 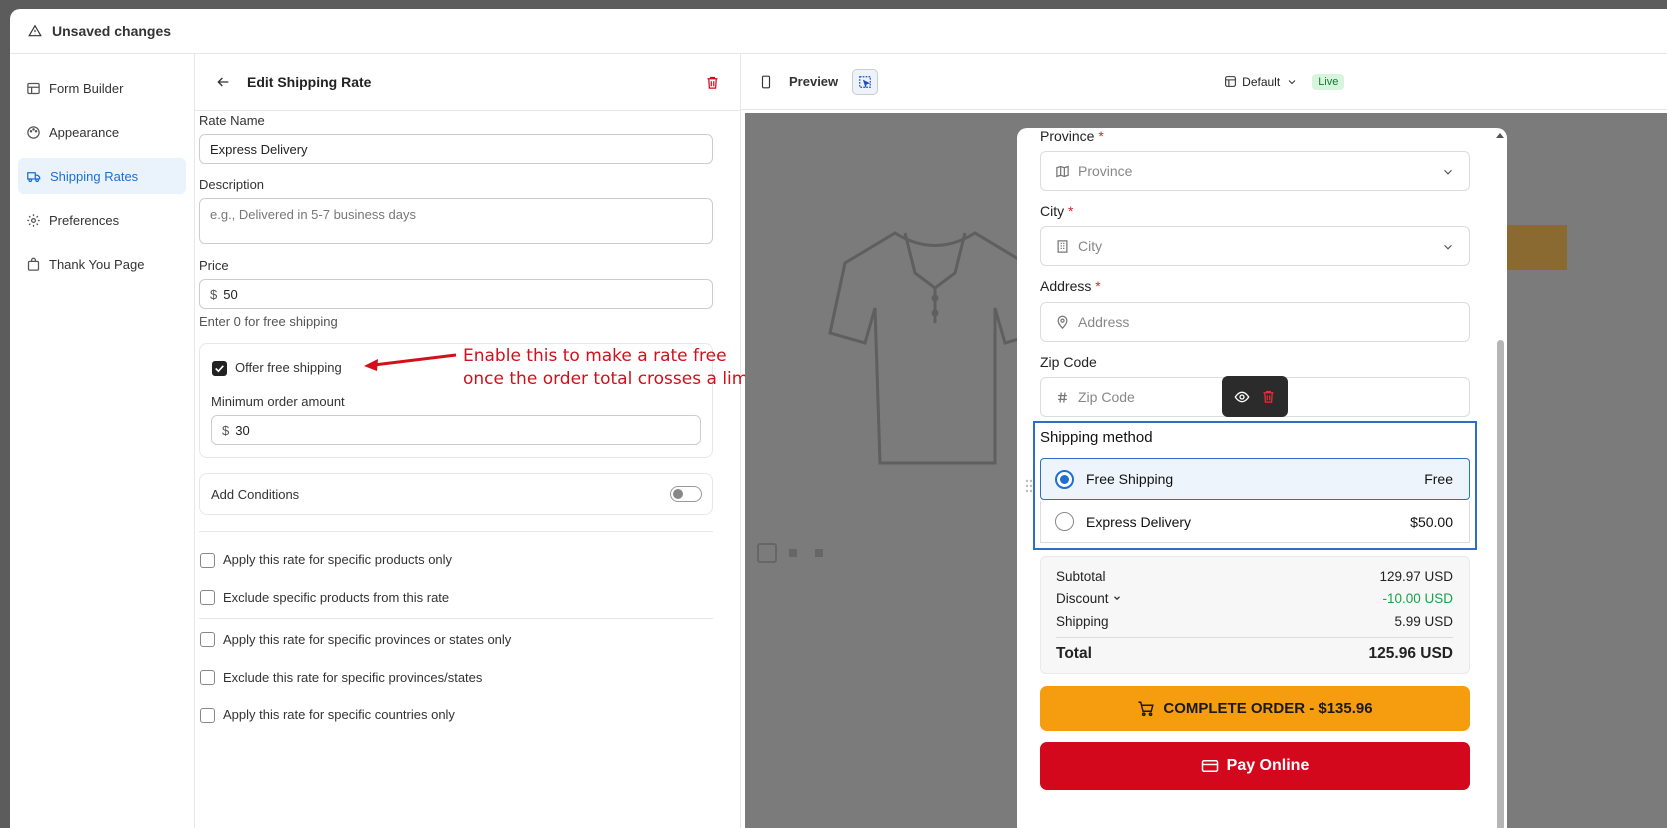 I want to click on complete-order-button: COMPLETE ORDER - $135.96, so click(x=1255, y=708).